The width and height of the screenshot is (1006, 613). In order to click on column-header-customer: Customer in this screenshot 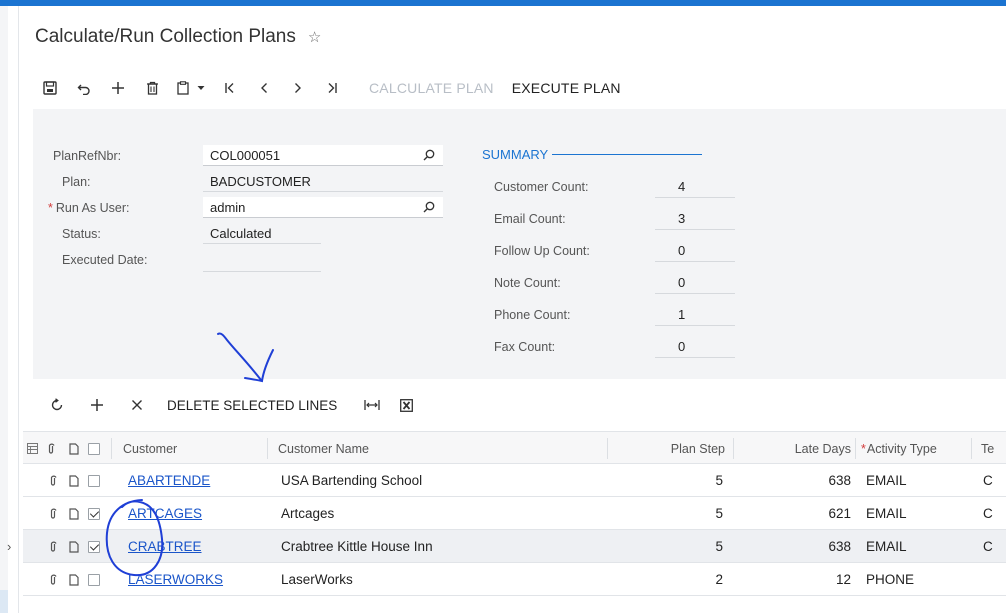, I will do `click(150, 448)`.